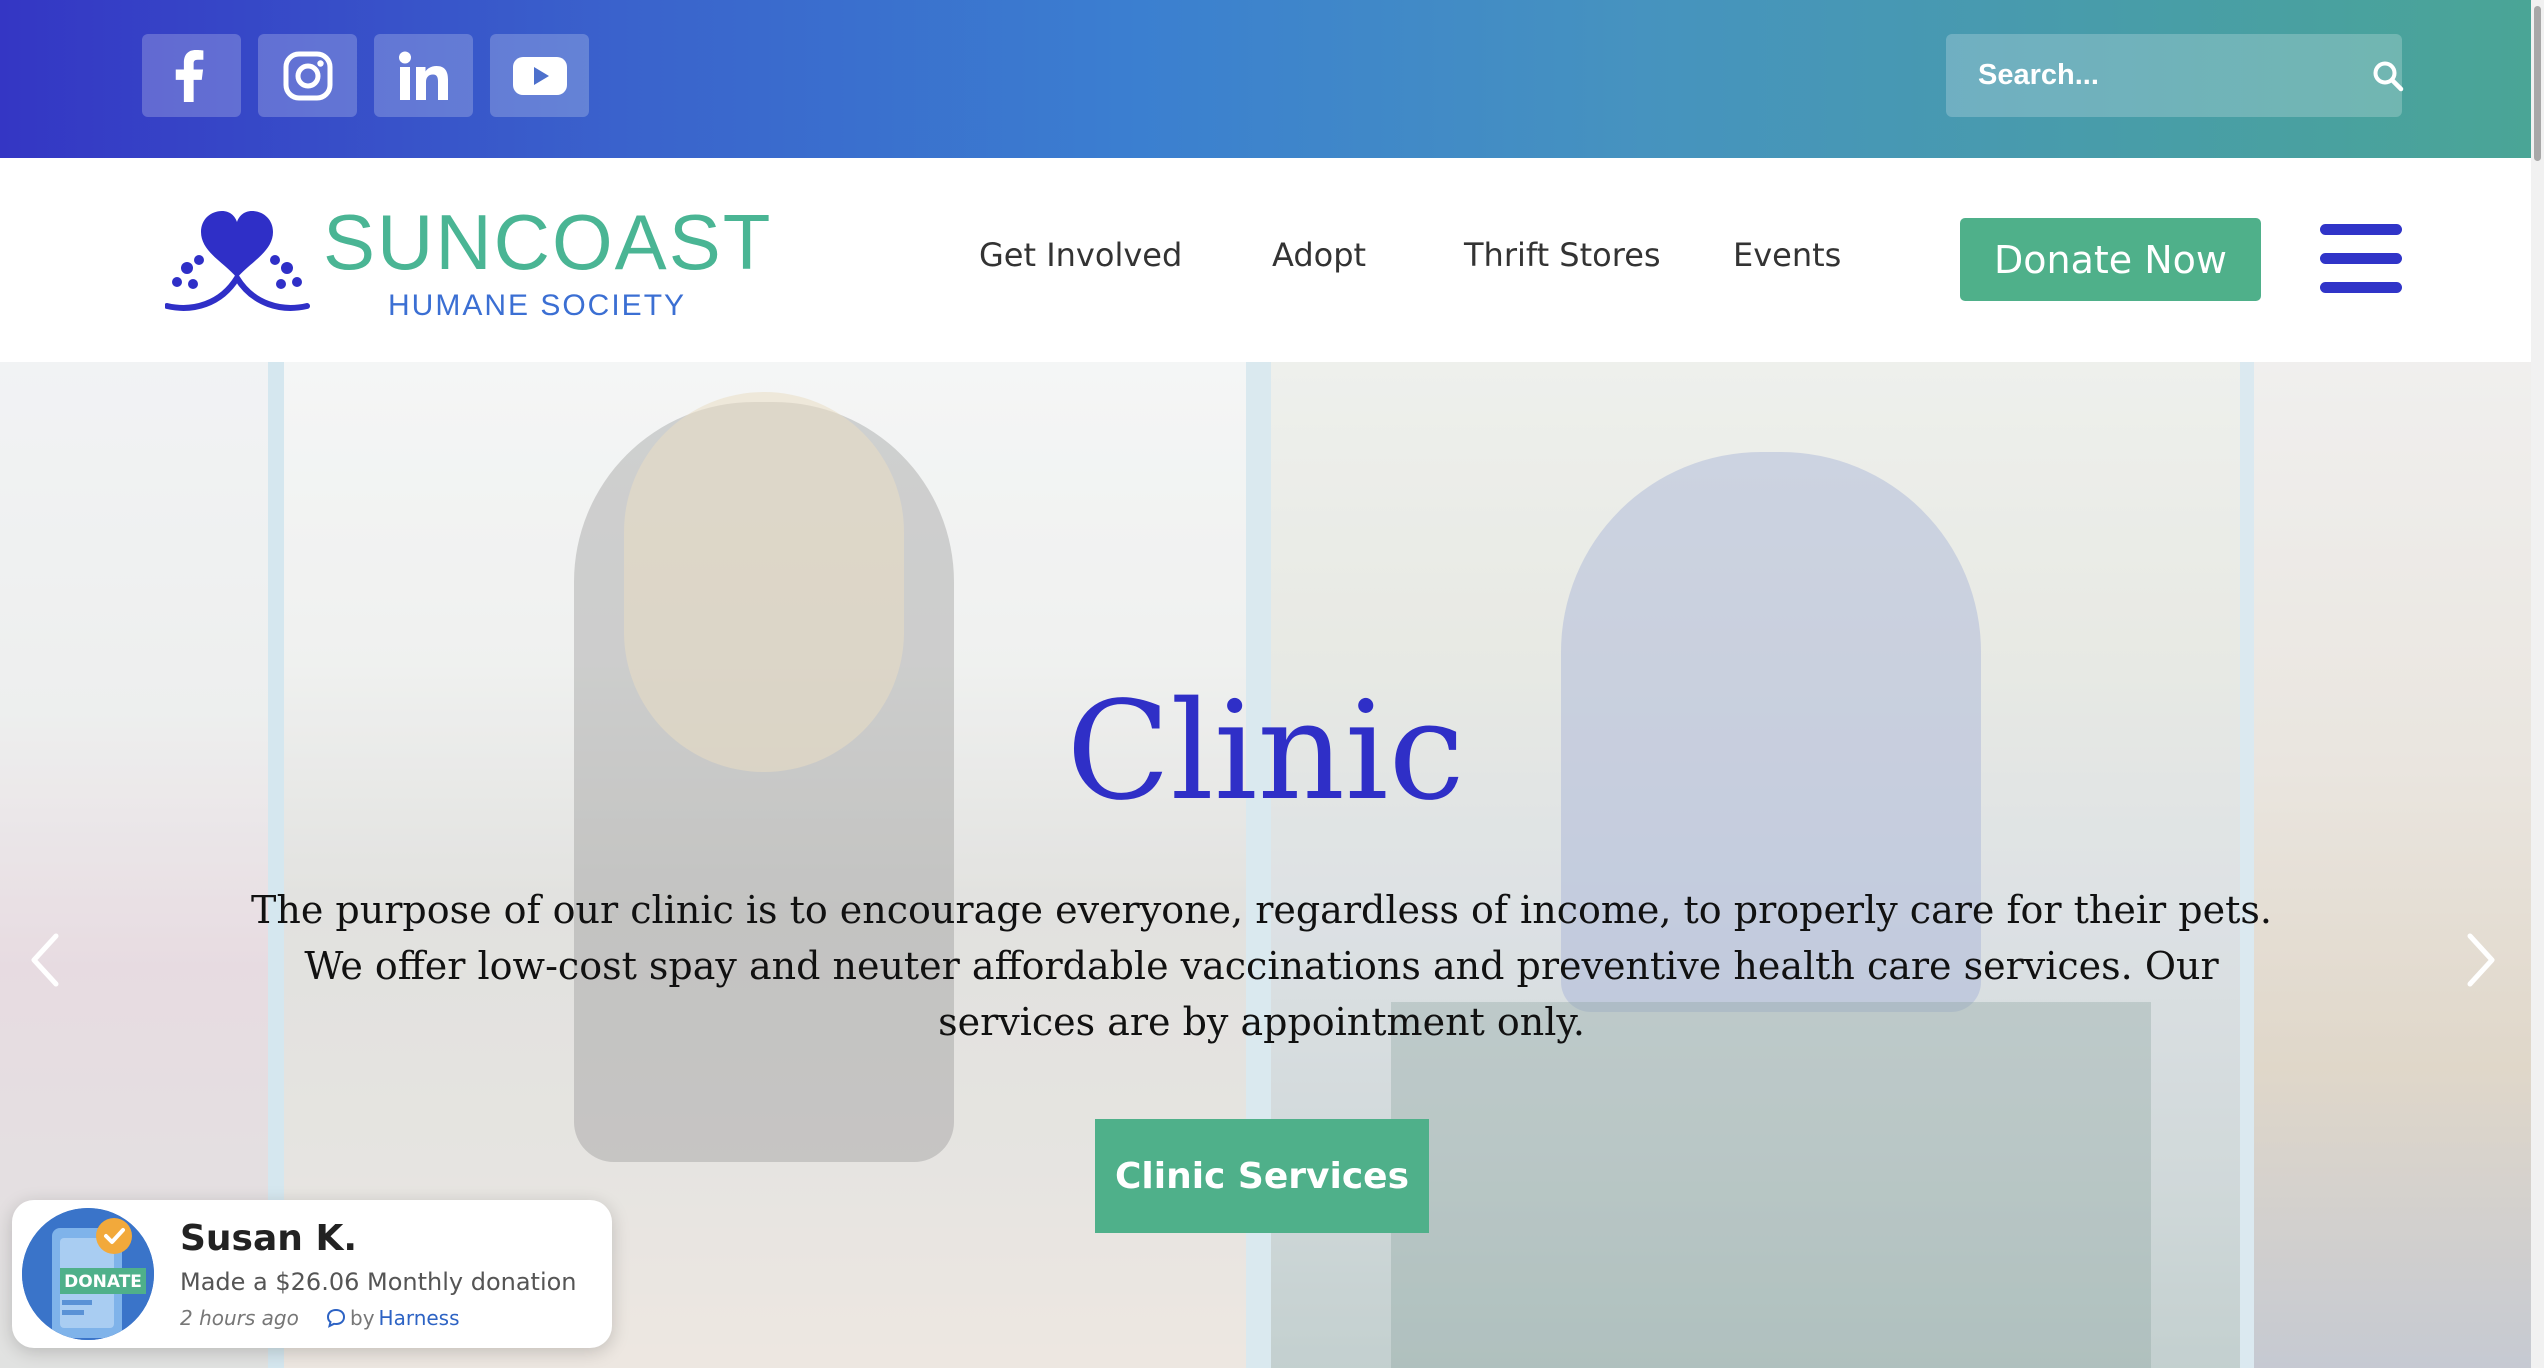 The width and height of the screenshot is (2544, 1368). I want to click on harness-link: Harness, so click(419, 1318).